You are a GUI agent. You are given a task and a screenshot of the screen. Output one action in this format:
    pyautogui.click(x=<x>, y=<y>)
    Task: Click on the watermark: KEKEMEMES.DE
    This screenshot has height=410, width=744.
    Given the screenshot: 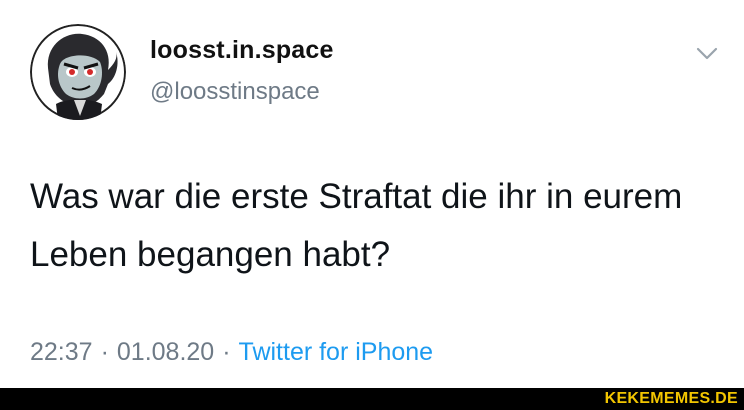 What is the action you would take?
    pyautogui.click(x=671, y=398)
    